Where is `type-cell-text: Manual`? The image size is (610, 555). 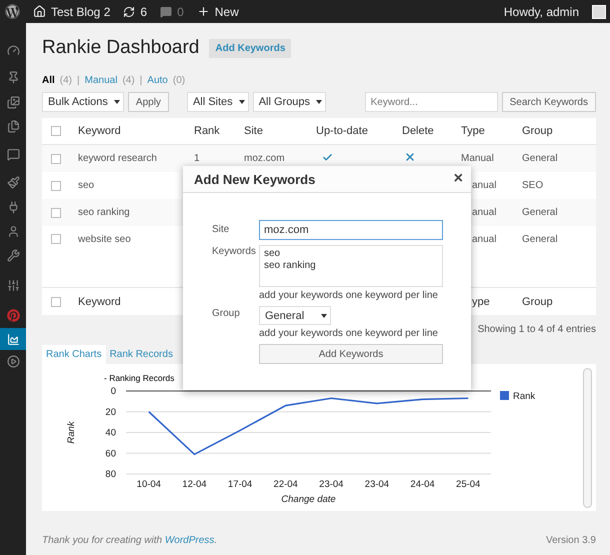 type-cell-text: Manual is located at coordinates (478, 158).